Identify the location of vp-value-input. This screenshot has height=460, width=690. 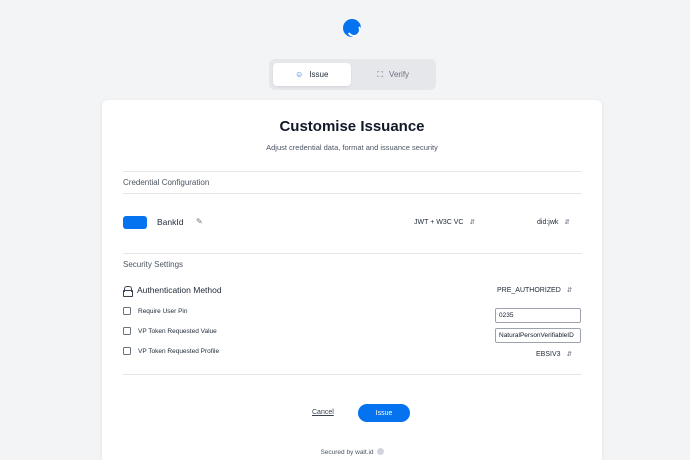
(538, 335).